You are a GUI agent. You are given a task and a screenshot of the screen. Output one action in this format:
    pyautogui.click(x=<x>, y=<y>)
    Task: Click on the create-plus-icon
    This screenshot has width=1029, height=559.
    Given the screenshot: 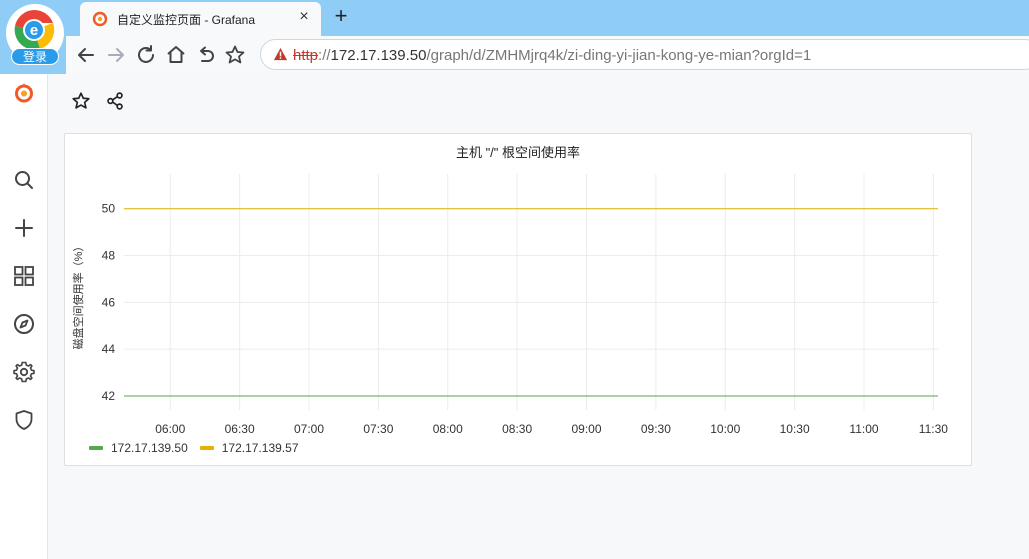 What is the action you would take?
    pyautogui.click(x=24, y=228)
    